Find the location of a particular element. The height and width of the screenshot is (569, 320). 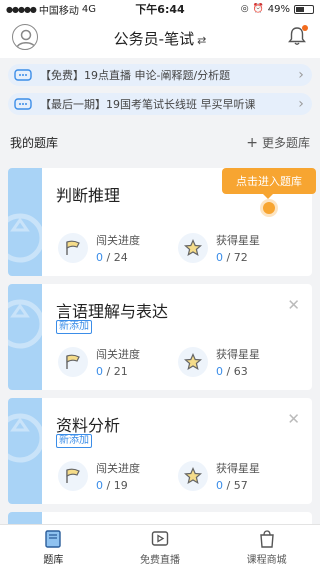

bottom-tab-bar: 题库 免费直播 课程商城 is located at coordinates (160, 546).